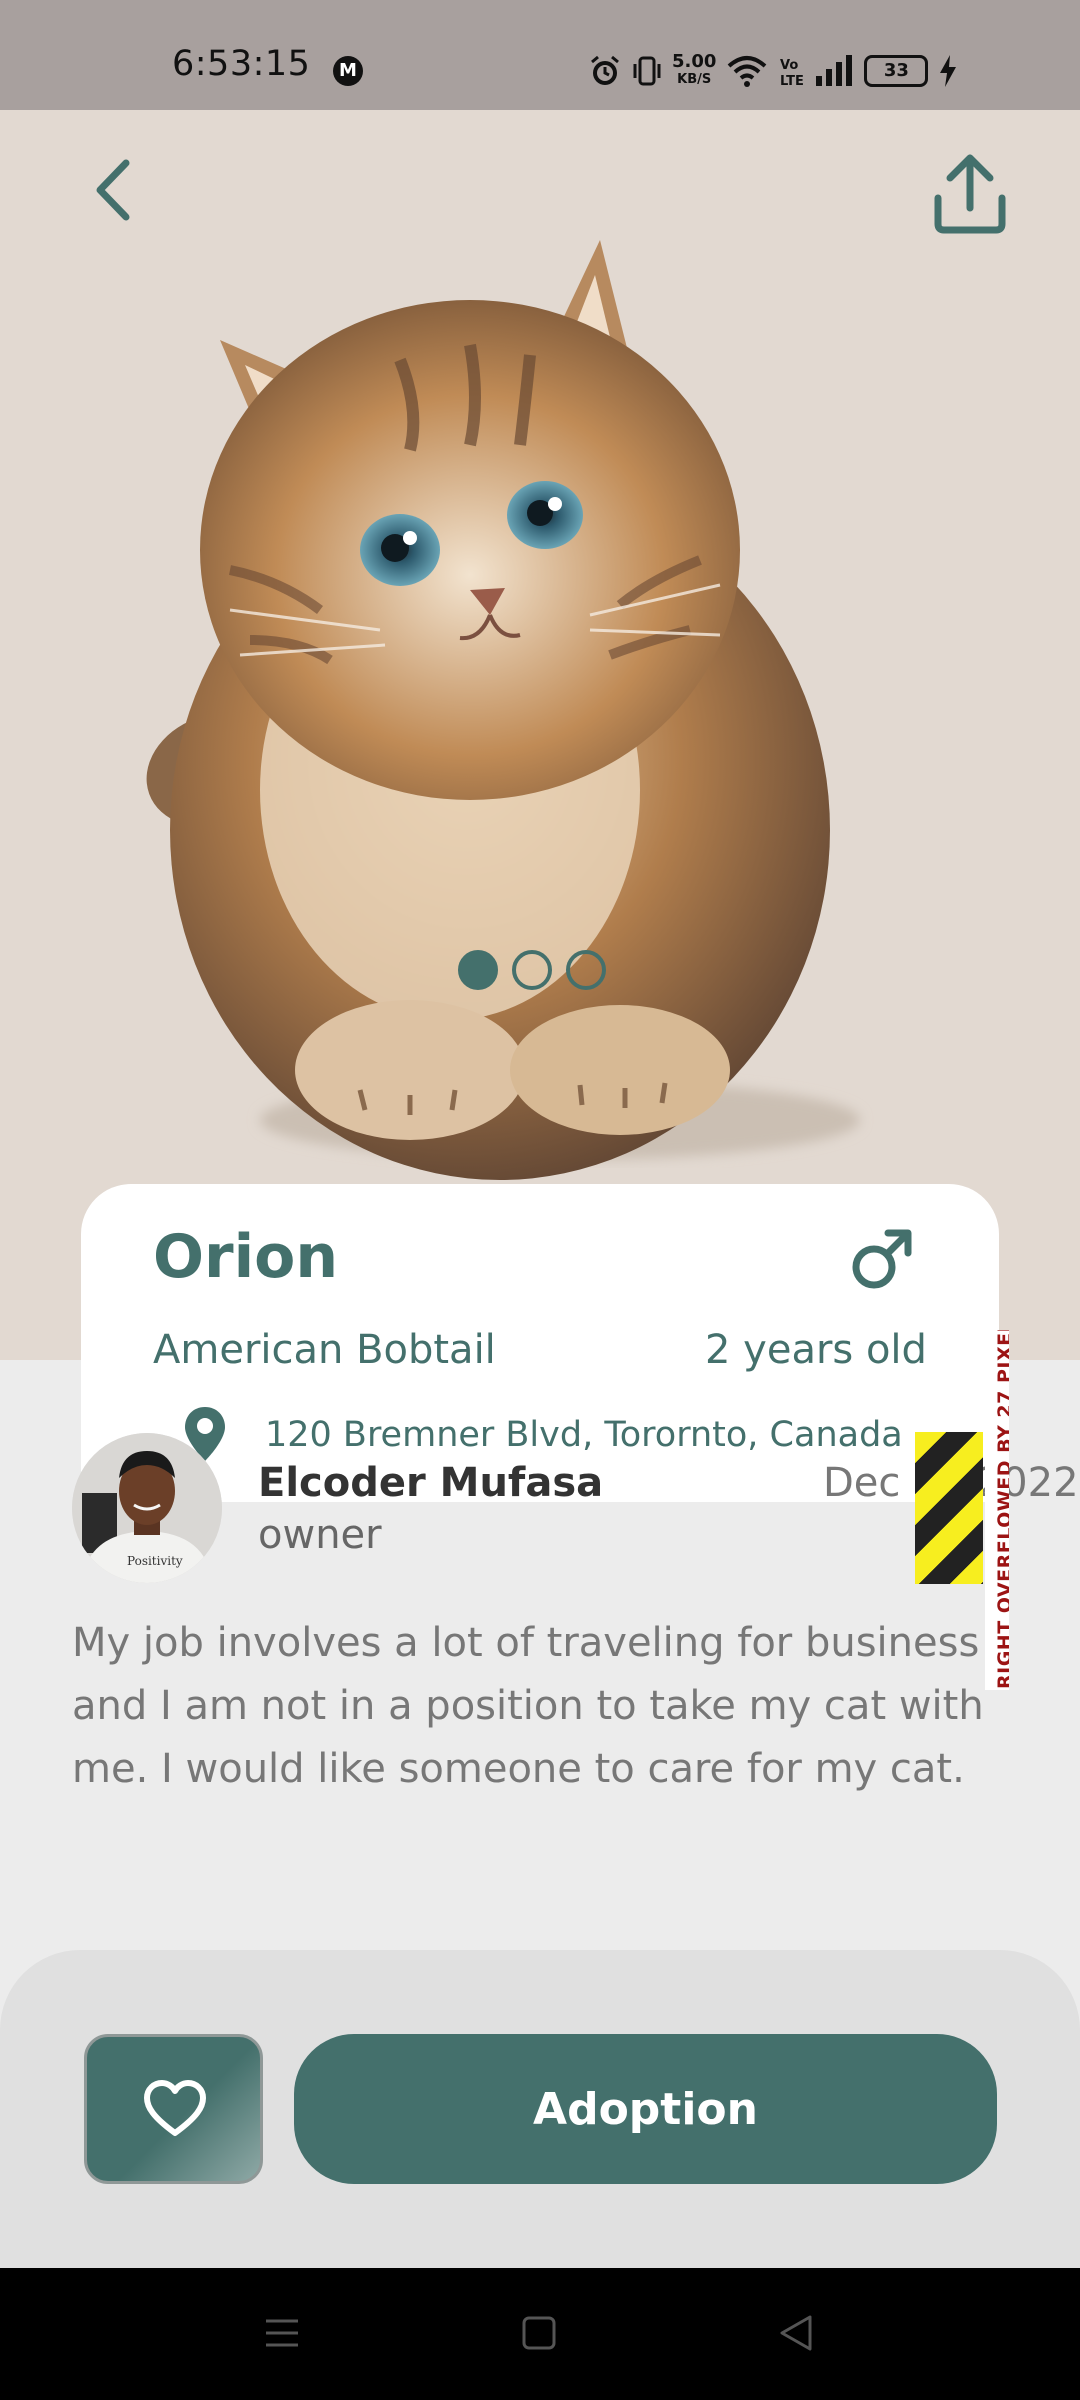 The image size is (1080, 2400). What do you see at coordinates (155, 1561) in the screenshot?
I see `avatar-shirt-text: Positivity` at bounding box center [155, 1561].